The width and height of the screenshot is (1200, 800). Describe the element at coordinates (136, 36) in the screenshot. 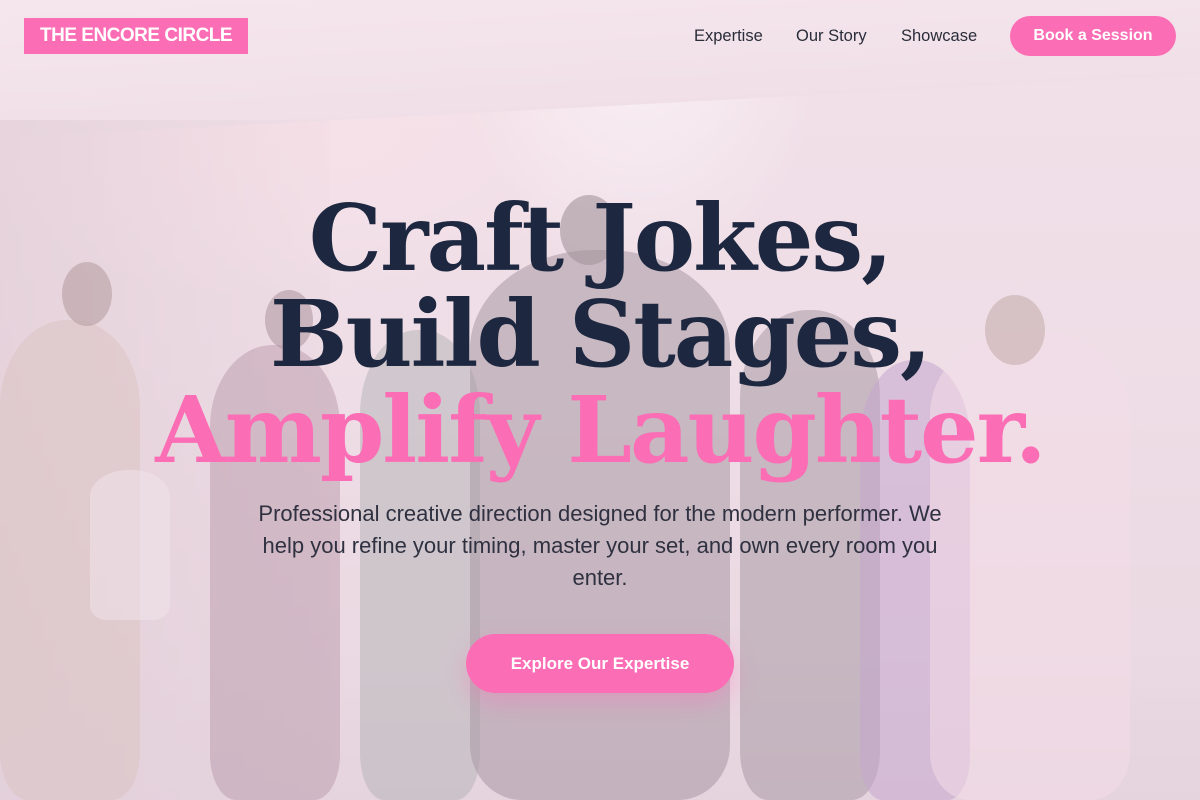

I see `site-logo: THE ENCORE CIRCLE` at that location.